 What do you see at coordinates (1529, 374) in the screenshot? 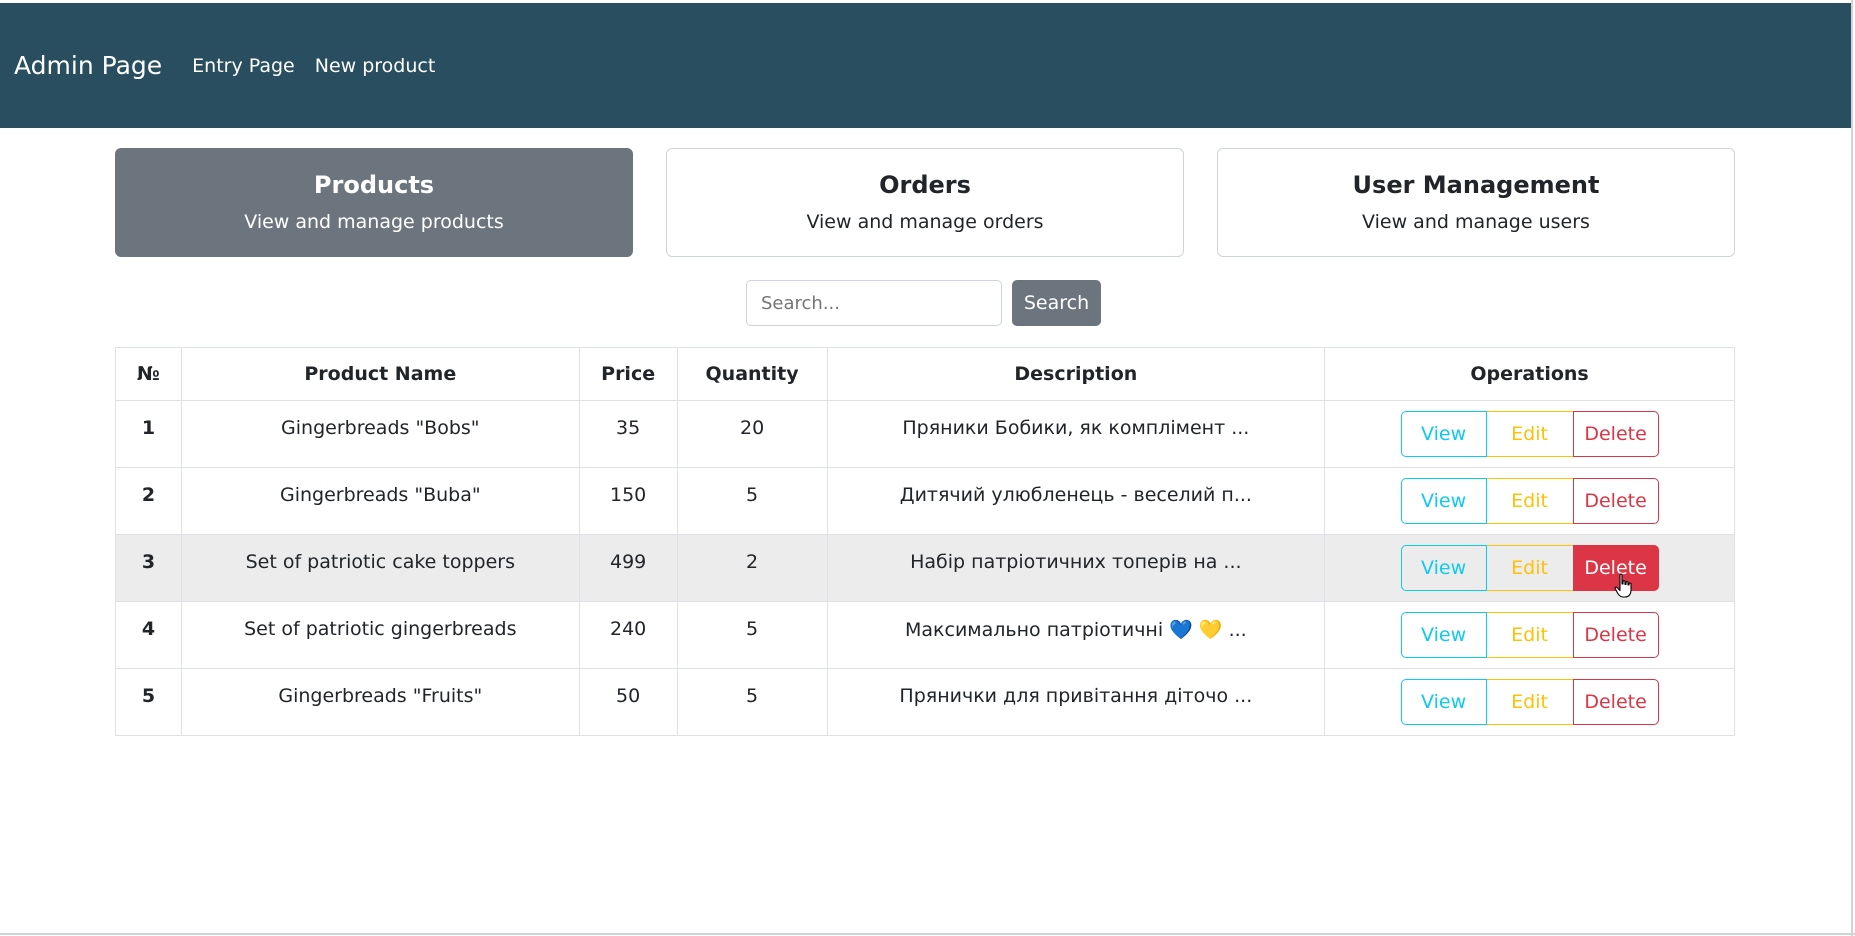
I see `header-operations: Operations` at bounding box center [1529, 374].